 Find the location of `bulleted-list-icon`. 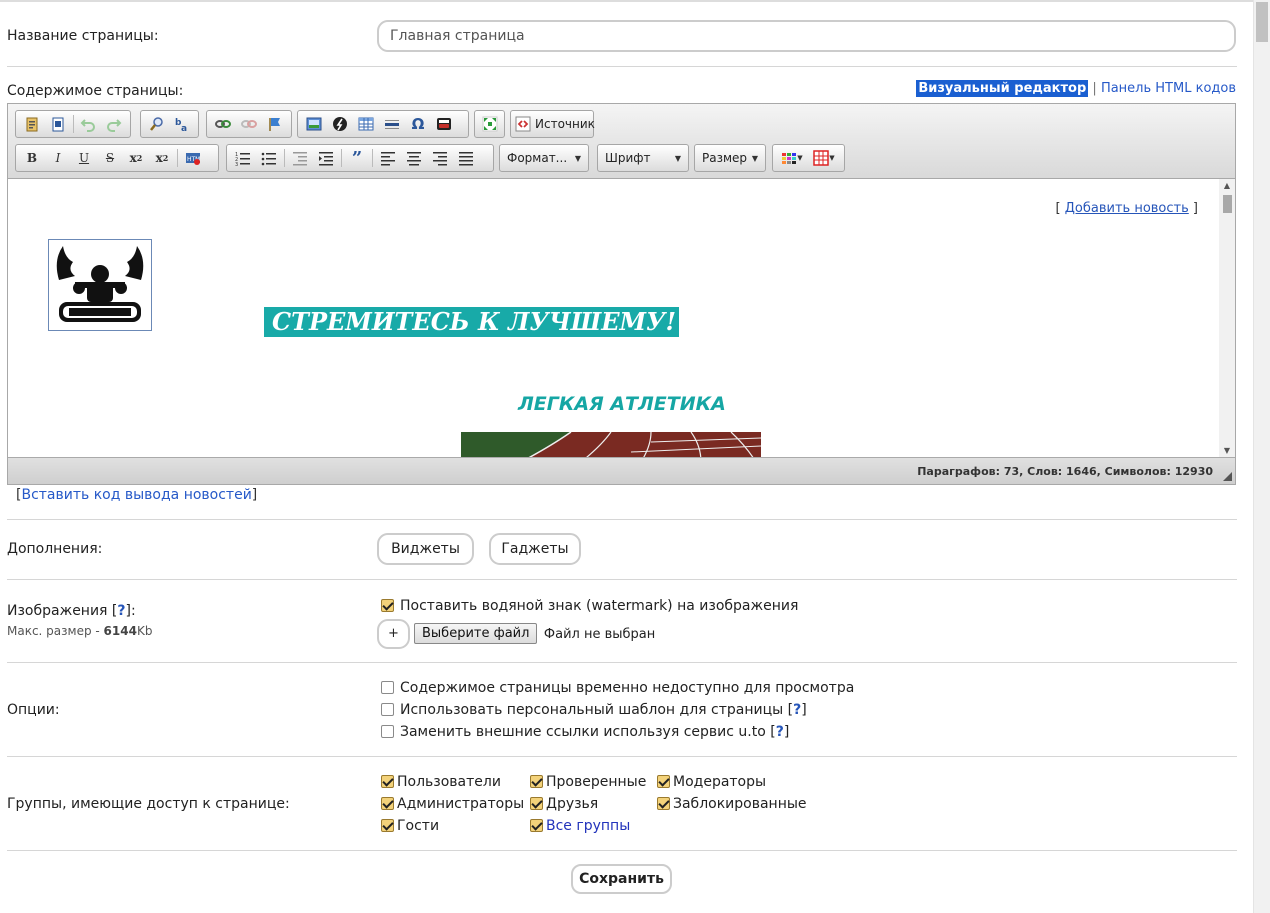

bulleted-list-icon is located at coordinates (269, 158).